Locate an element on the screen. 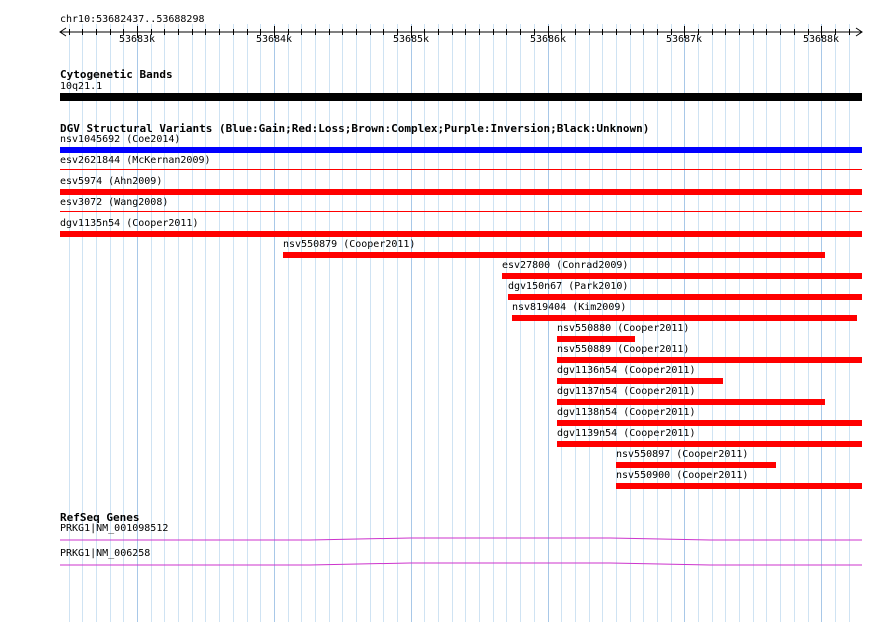  cytoband-label: 10q21.1 is located at coordinates (81, 86).